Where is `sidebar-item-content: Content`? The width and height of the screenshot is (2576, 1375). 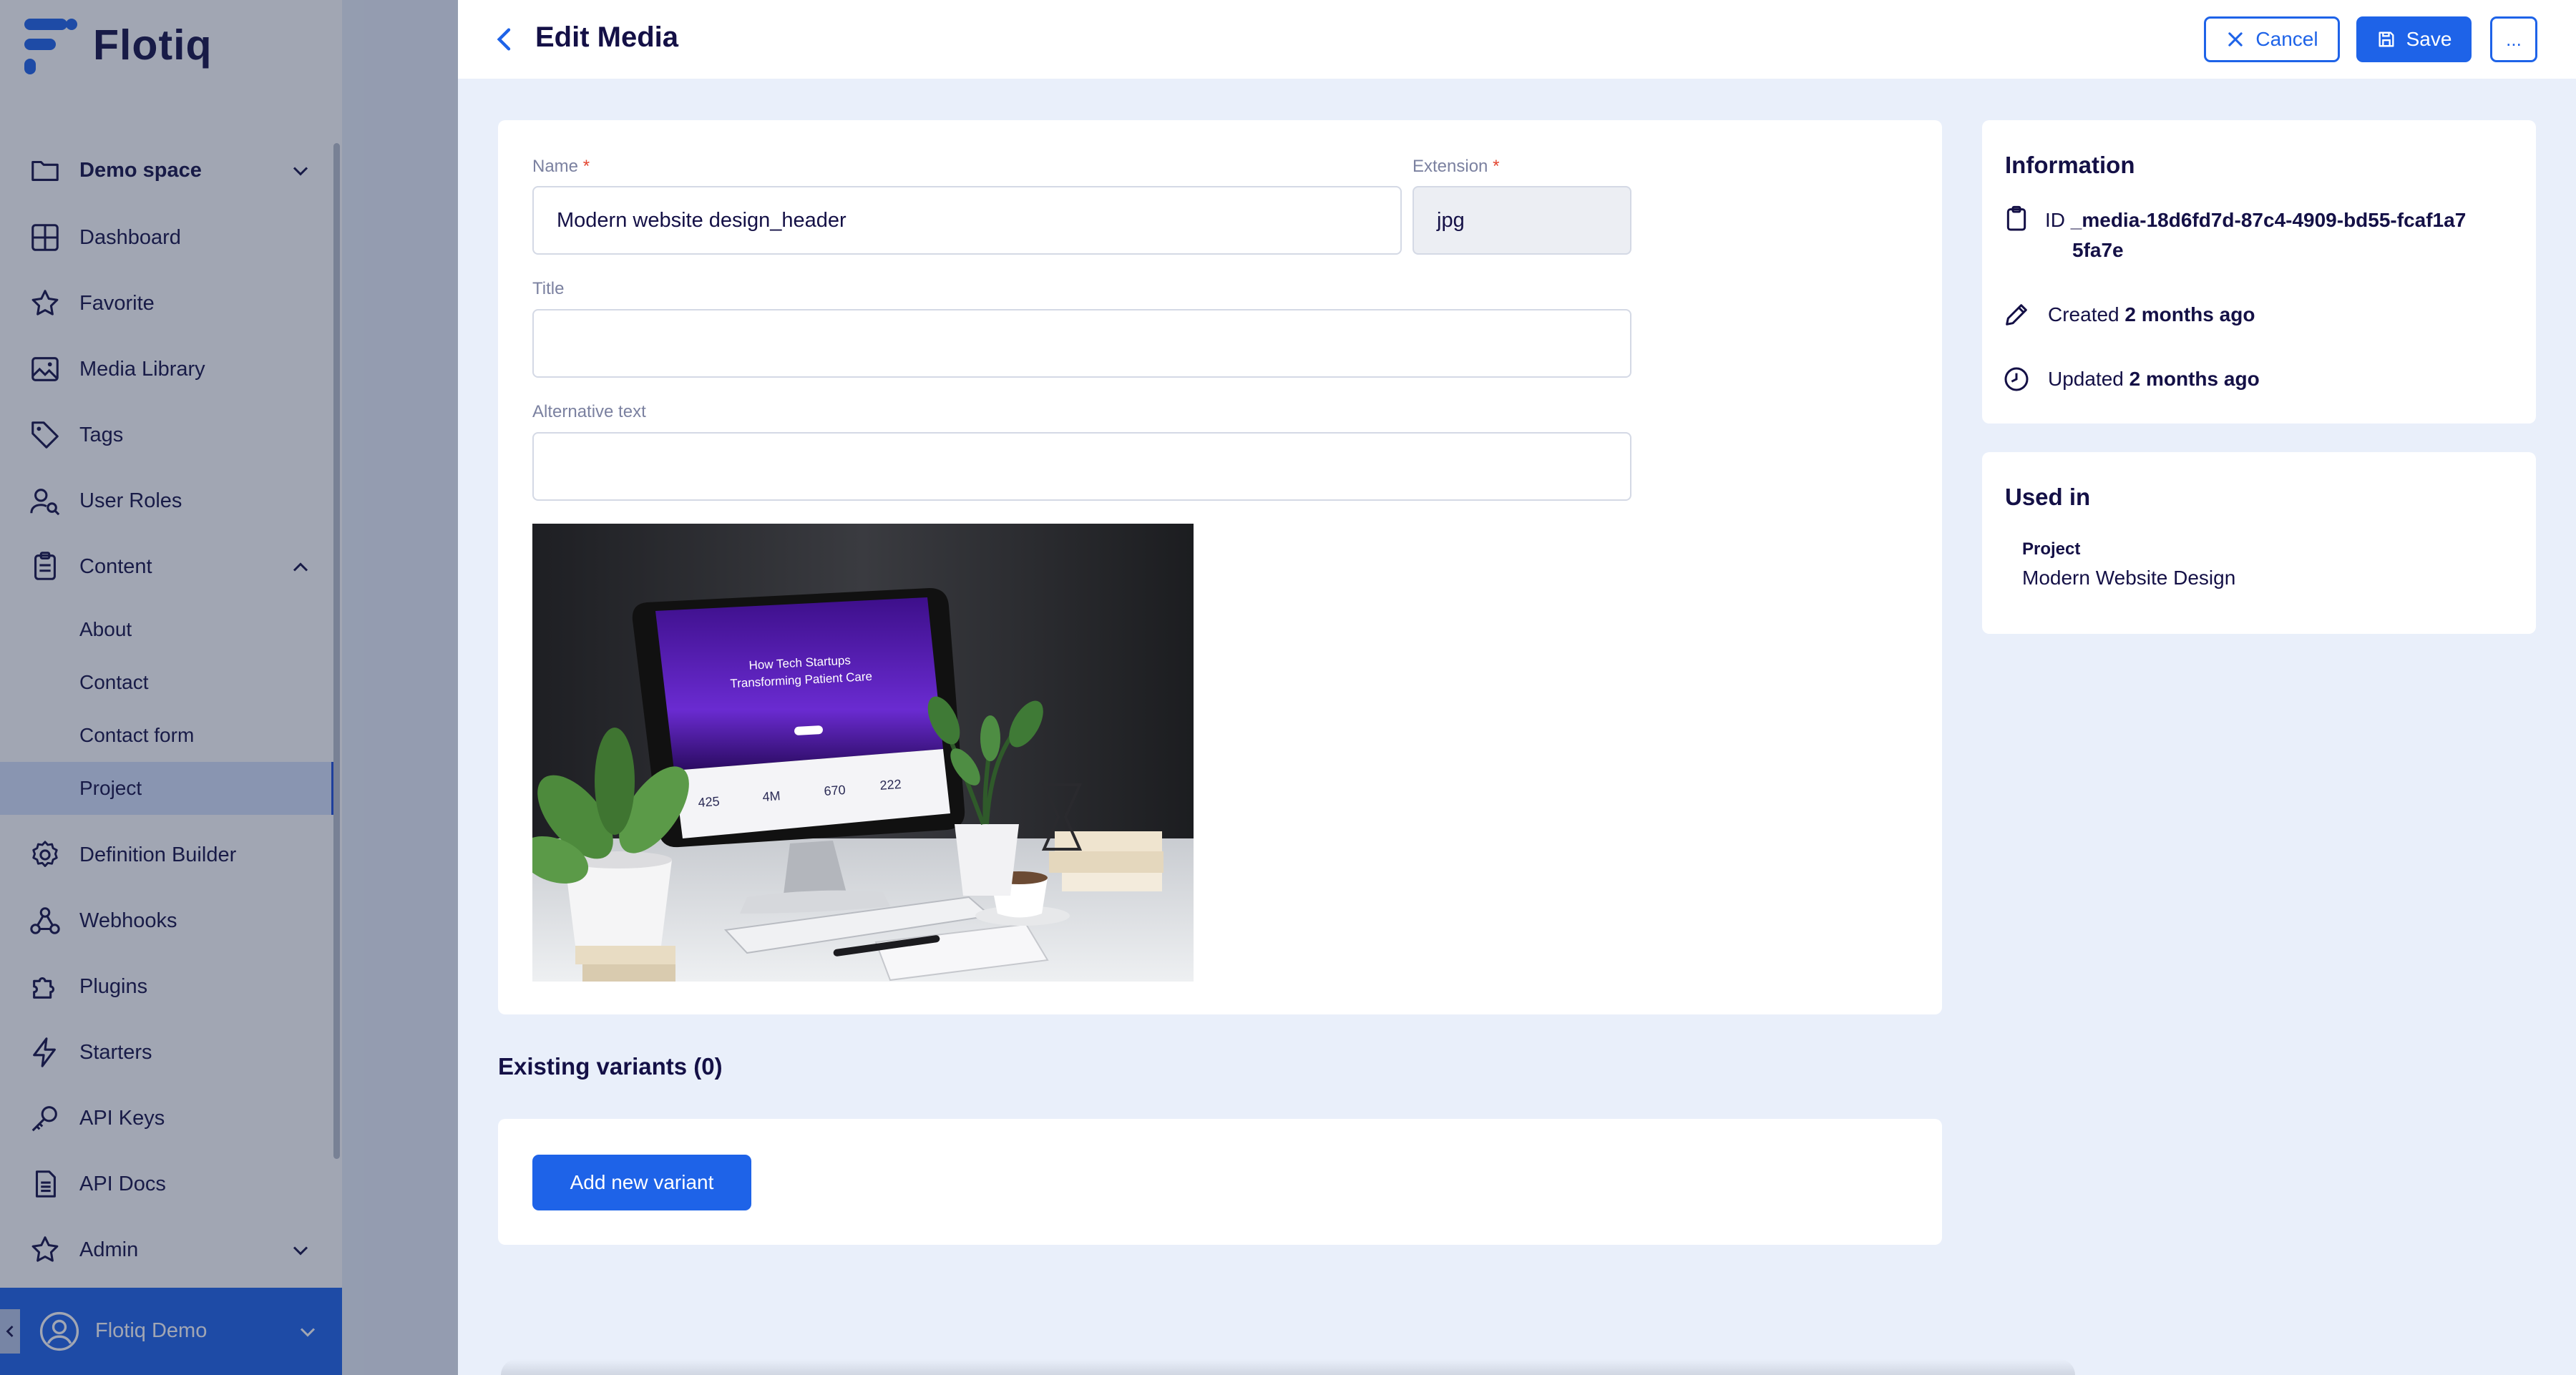 sidebar-item-content: Content is located at coordinates (168, 567).